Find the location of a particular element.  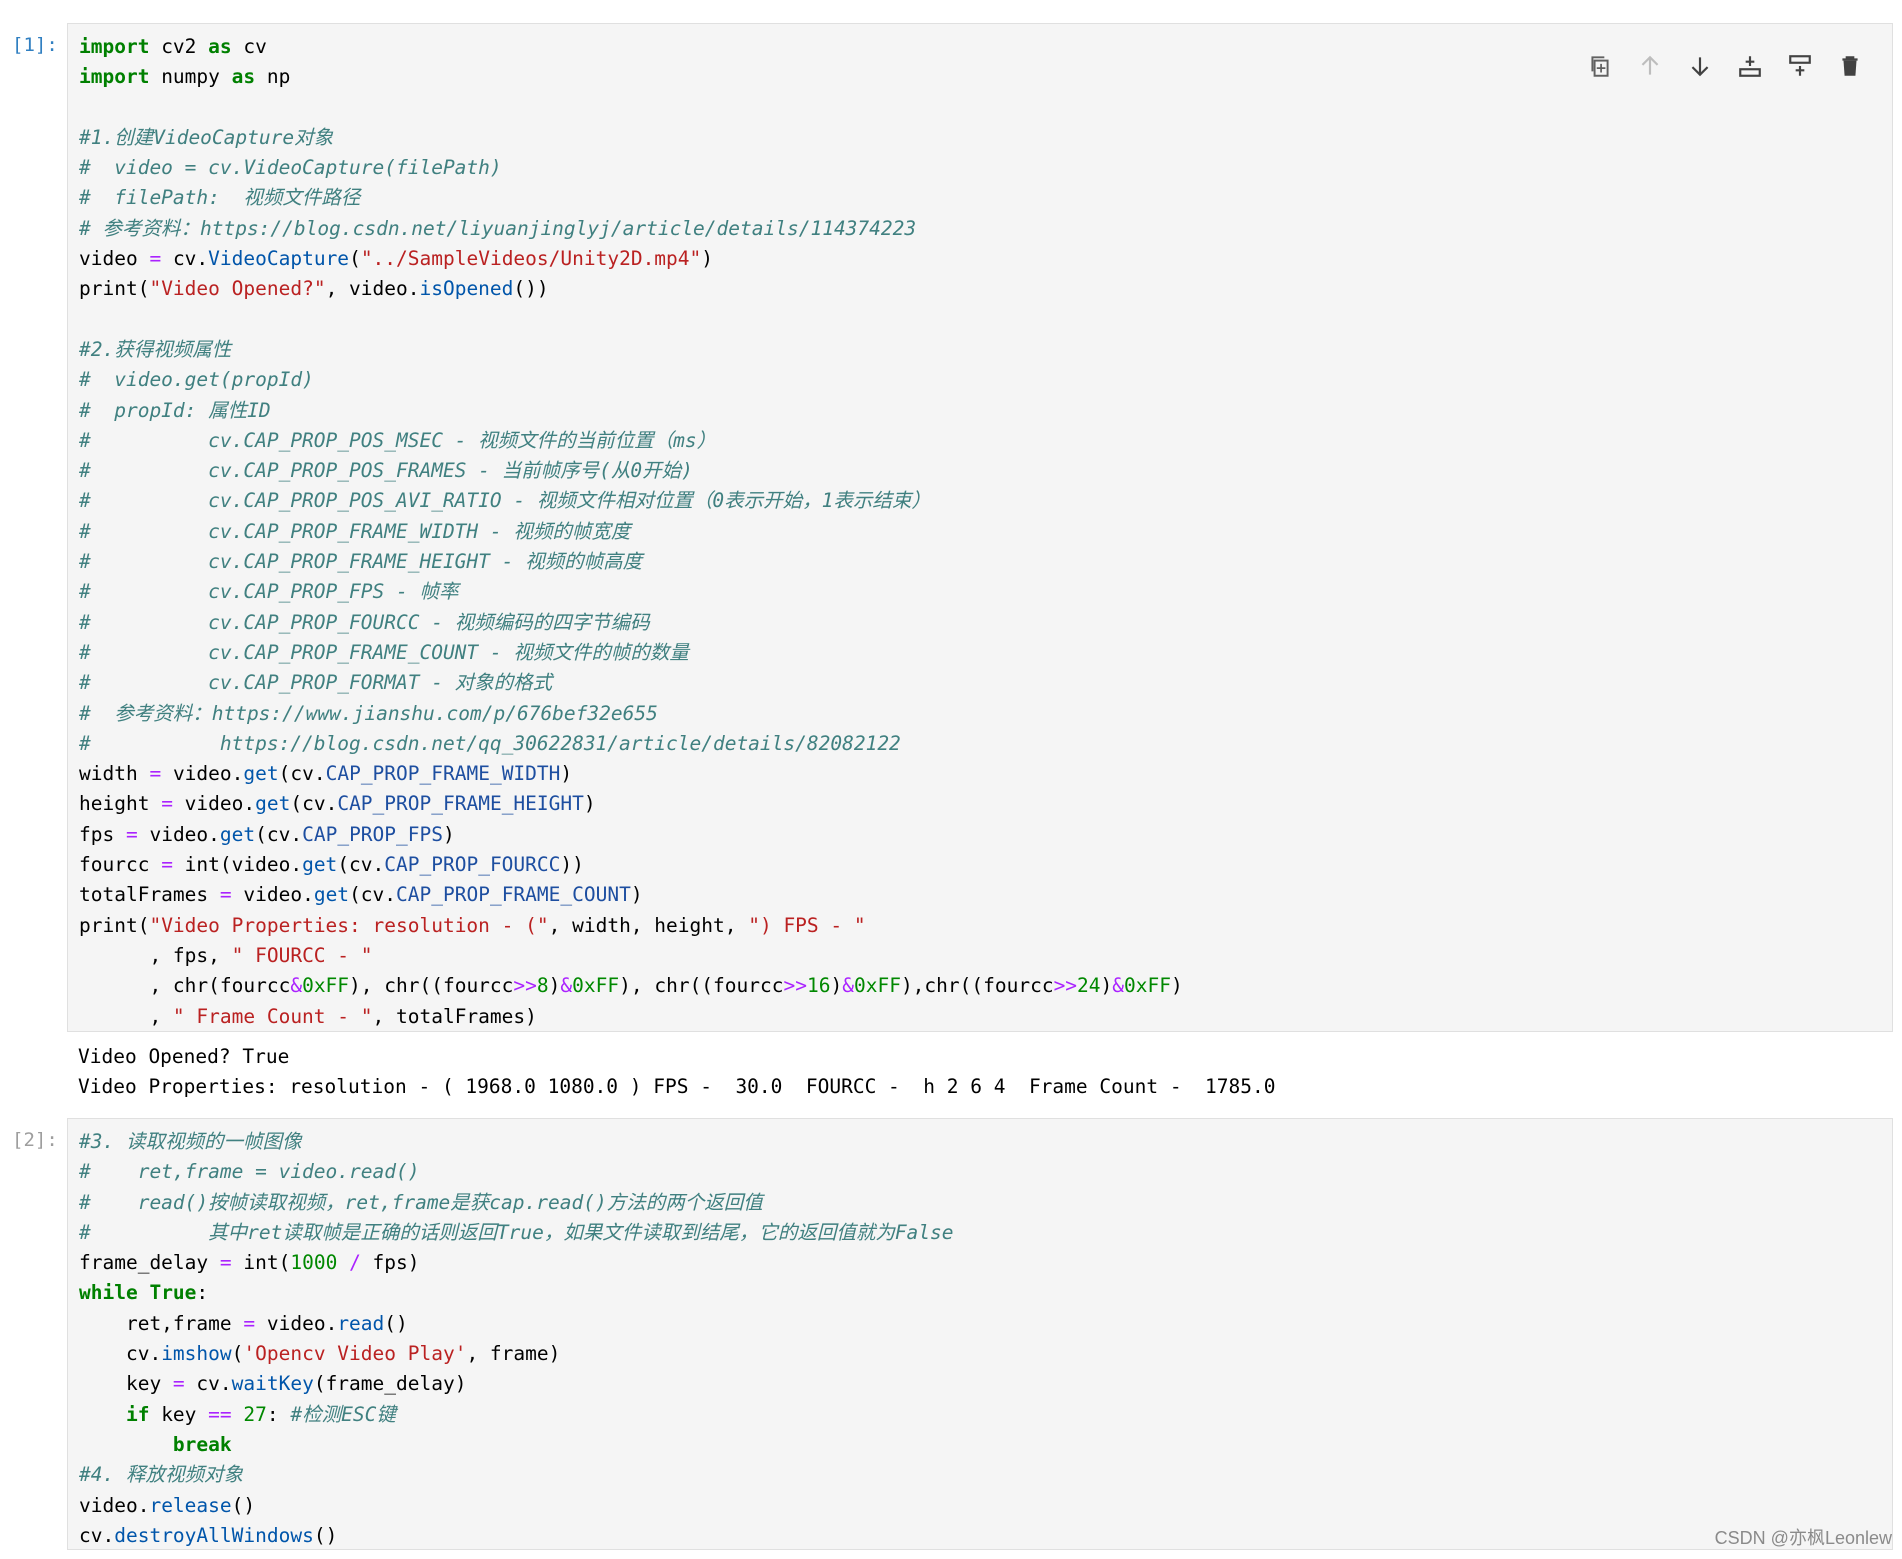

code-token: CAP_PROP_FPS is located at coordinates (372, 834).